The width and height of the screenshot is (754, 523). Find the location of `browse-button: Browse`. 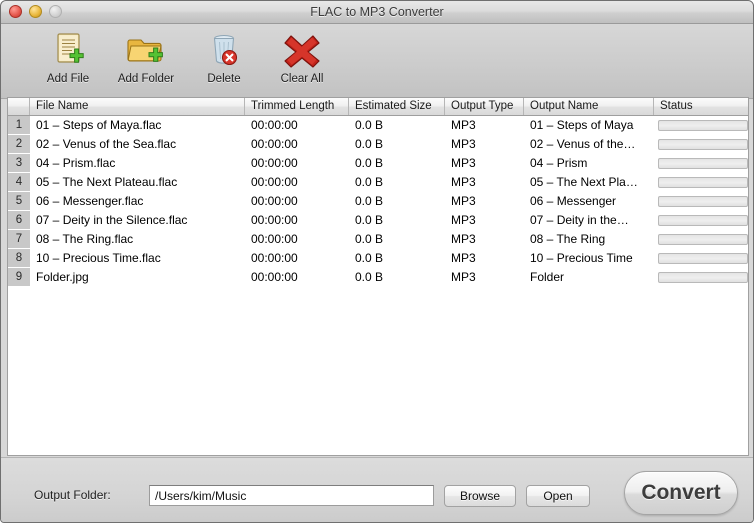

browse-button: Browse is located at coordinates (480, 496).